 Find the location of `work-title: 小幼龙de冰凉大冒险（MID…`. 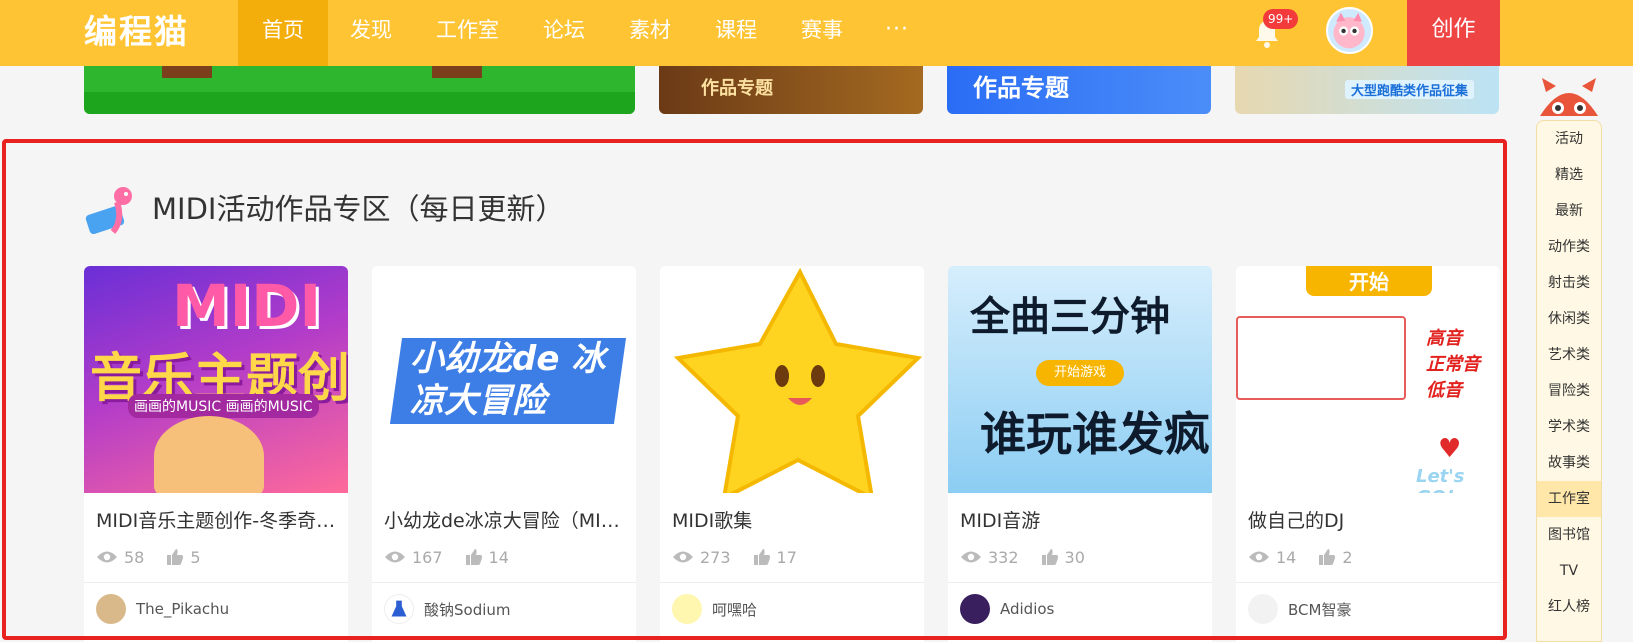

work-title: 小幼龙de冰凉大冒险（MID… is located at coordinates (506, 519).